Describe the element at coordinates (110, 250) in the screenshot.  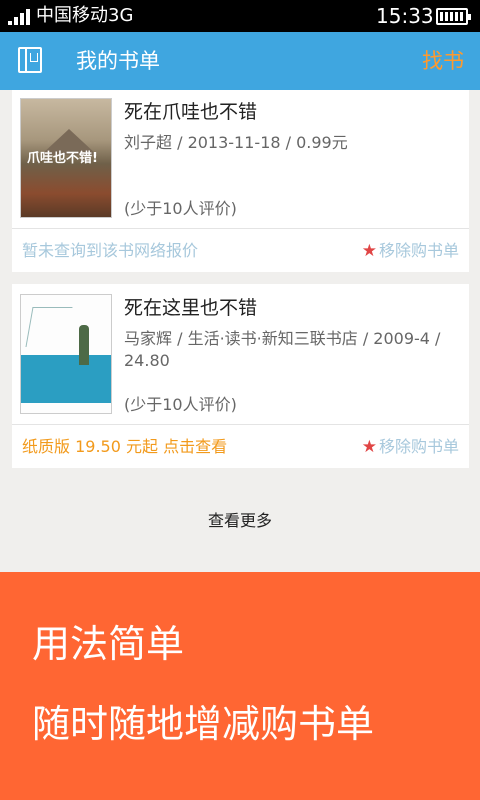
I see `price-note: 暂未查询到该书网络报价` at that location.